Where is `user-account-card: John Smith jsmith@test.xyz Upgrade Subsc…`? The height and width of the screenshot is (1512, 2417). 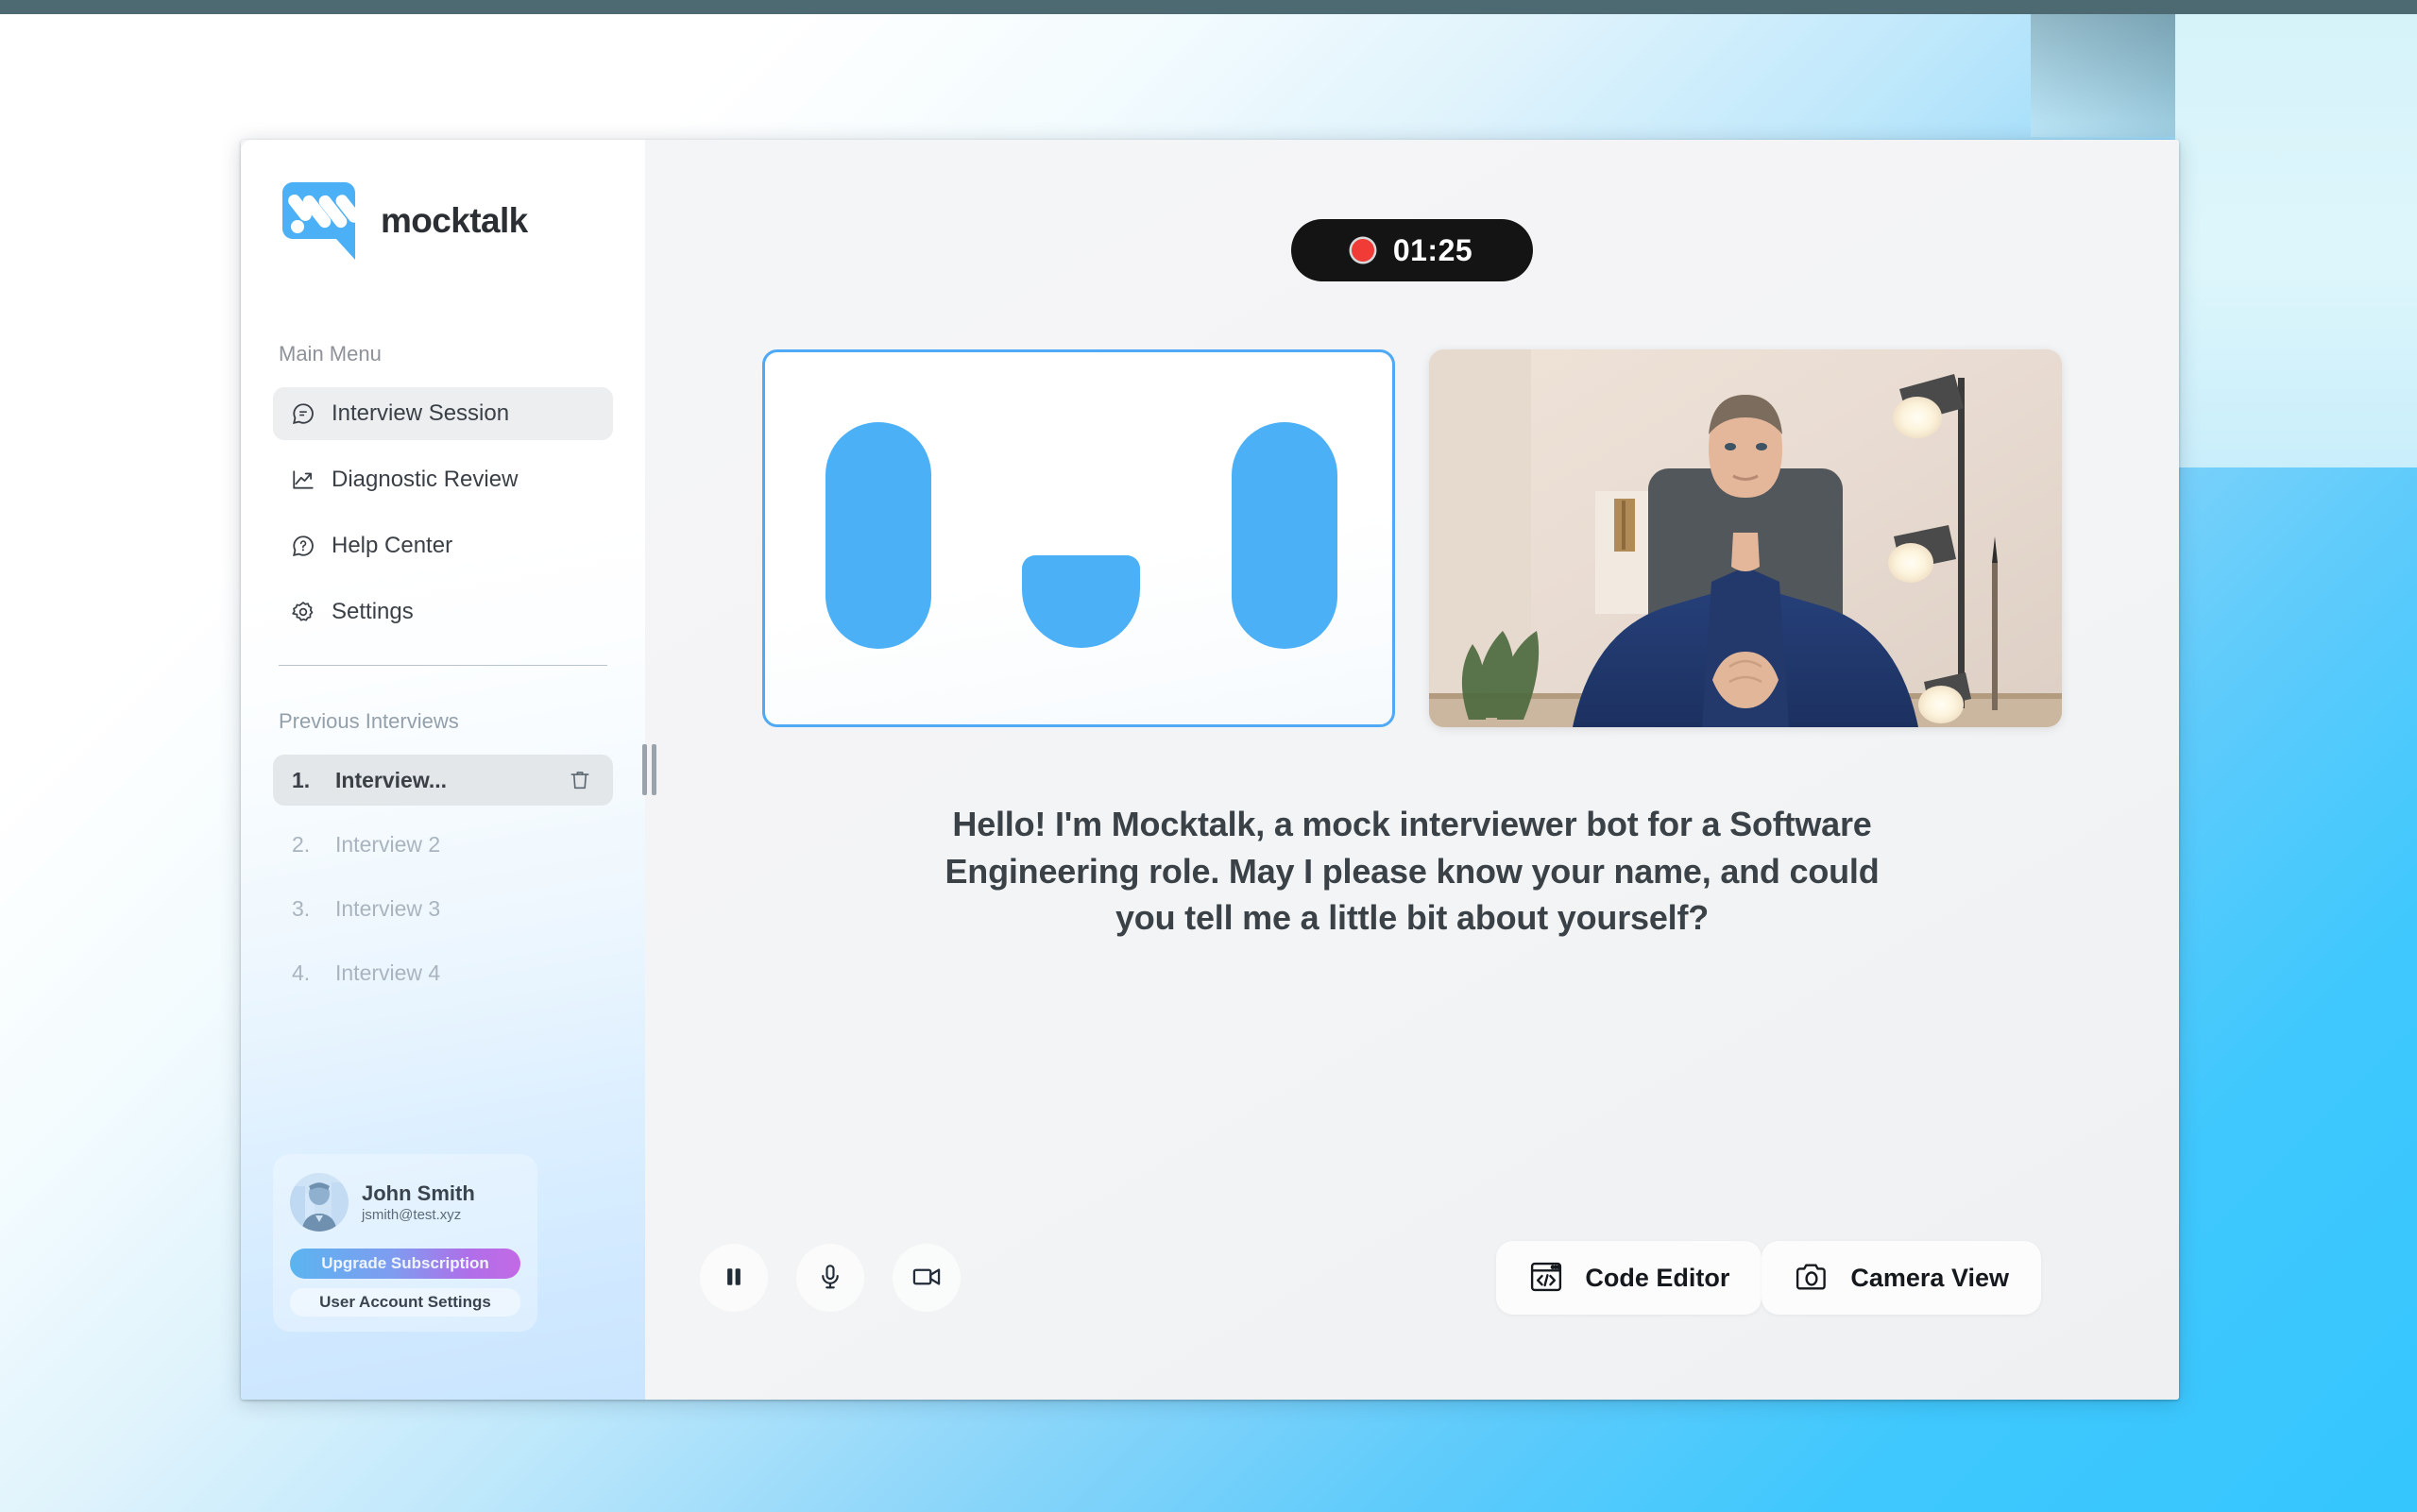
user-account-card: John Smith jsmith@test.xyz Upgrade Subsc… is located at coordinates (405, 1243).